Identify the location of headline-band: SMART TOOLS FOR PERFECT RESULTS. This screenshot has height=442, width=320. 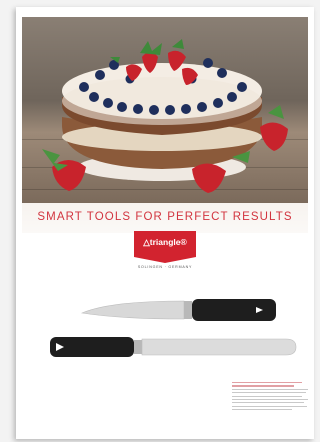
(165, 218).